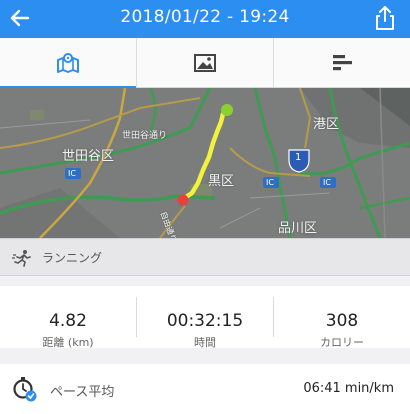 The height and width of the screenshot is (414, 410). Describe the element at coordinates (342, 342) in the screenshot. I see `calories-label: カロリー` at that location.